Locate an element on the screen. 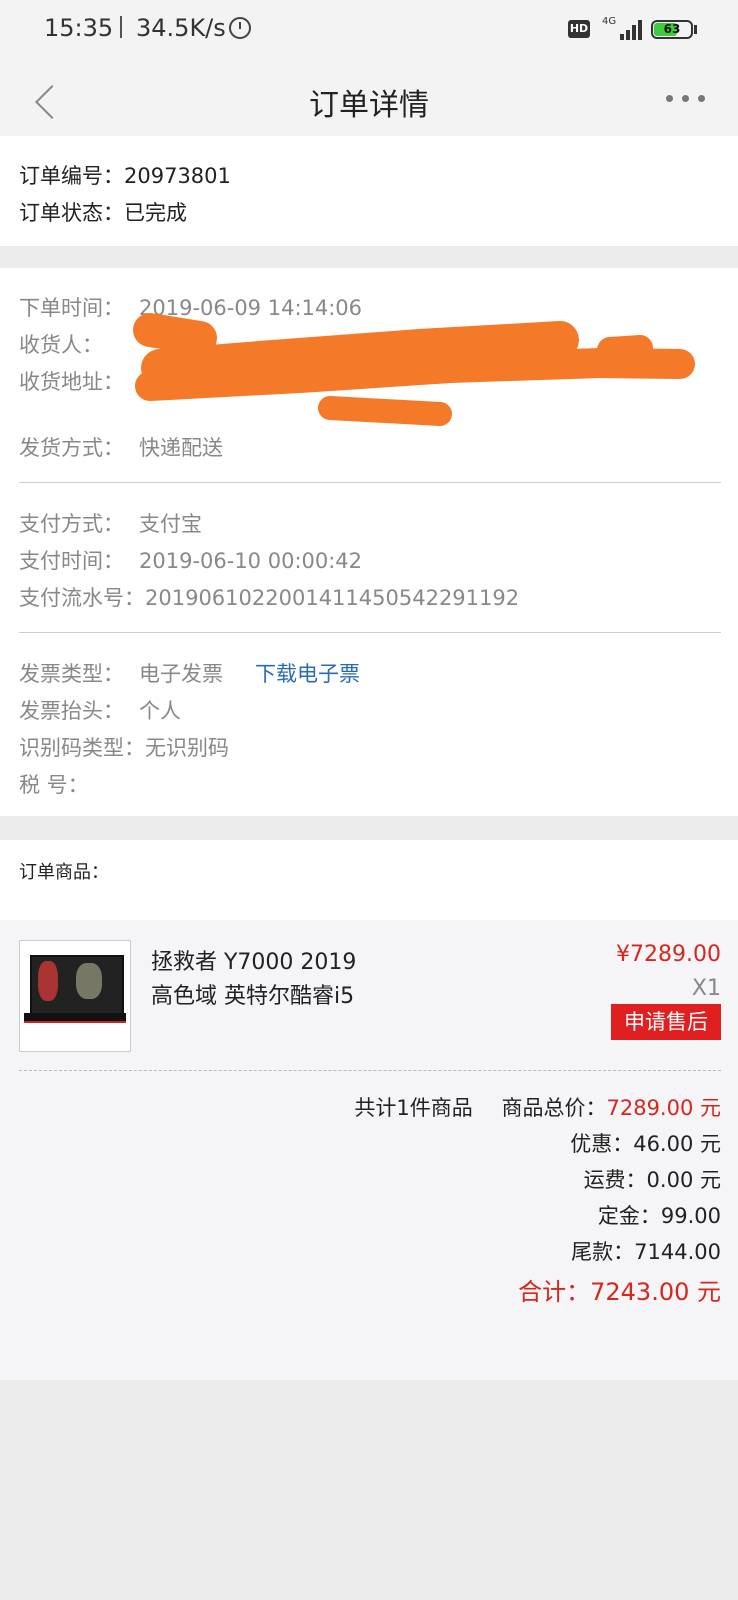 The width and height of the screenshot is (738, 1600). pay-serial-label: 支付流水号： is located at coordinates (82, 598).